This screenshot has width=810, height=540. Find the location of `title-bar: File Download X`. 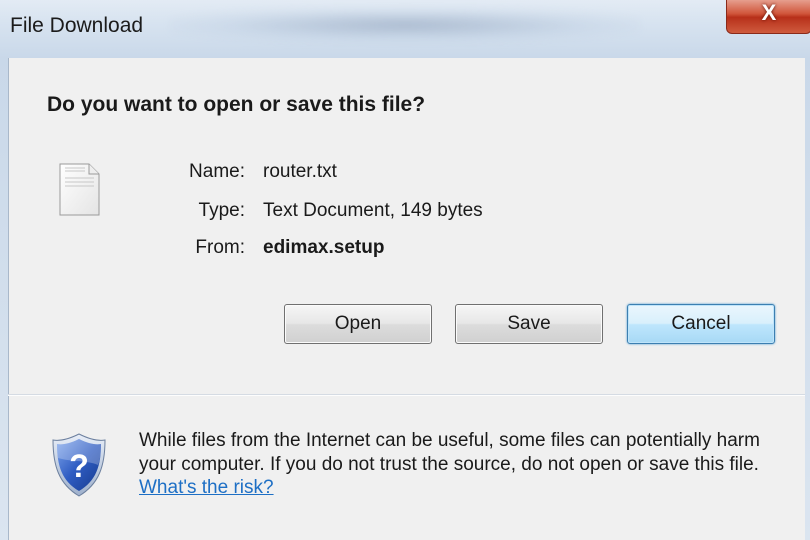

title-bar: File Download X is located at coordinates (405, 29).